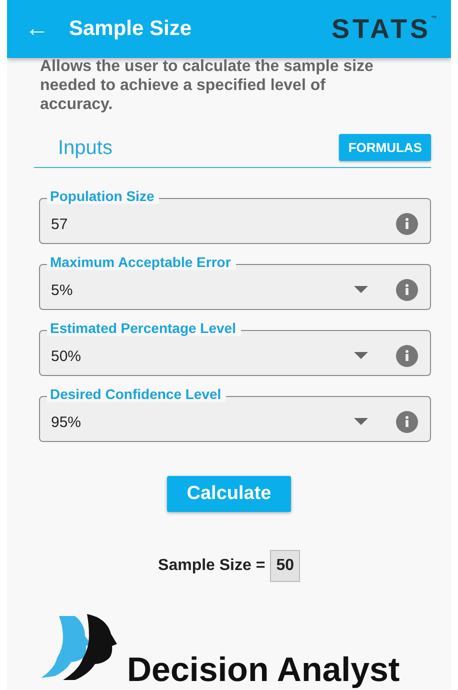 This screenshot has width=458, height=690. Describe the element at coordinates (103, 196) in the screenshot. I see `field-label: Population Size` at that location.